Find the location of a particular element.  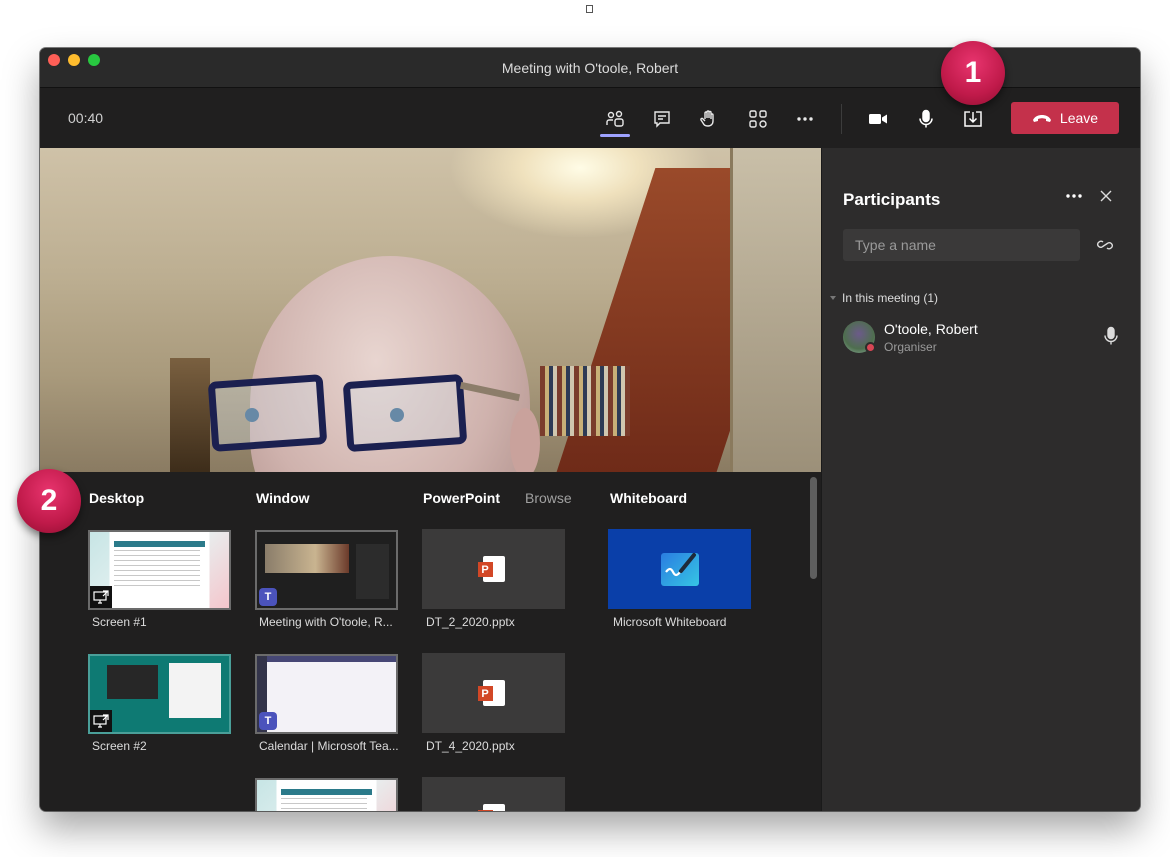

in-meeting-section-label: In this meeting (1) is located at coordinates (890, 298).